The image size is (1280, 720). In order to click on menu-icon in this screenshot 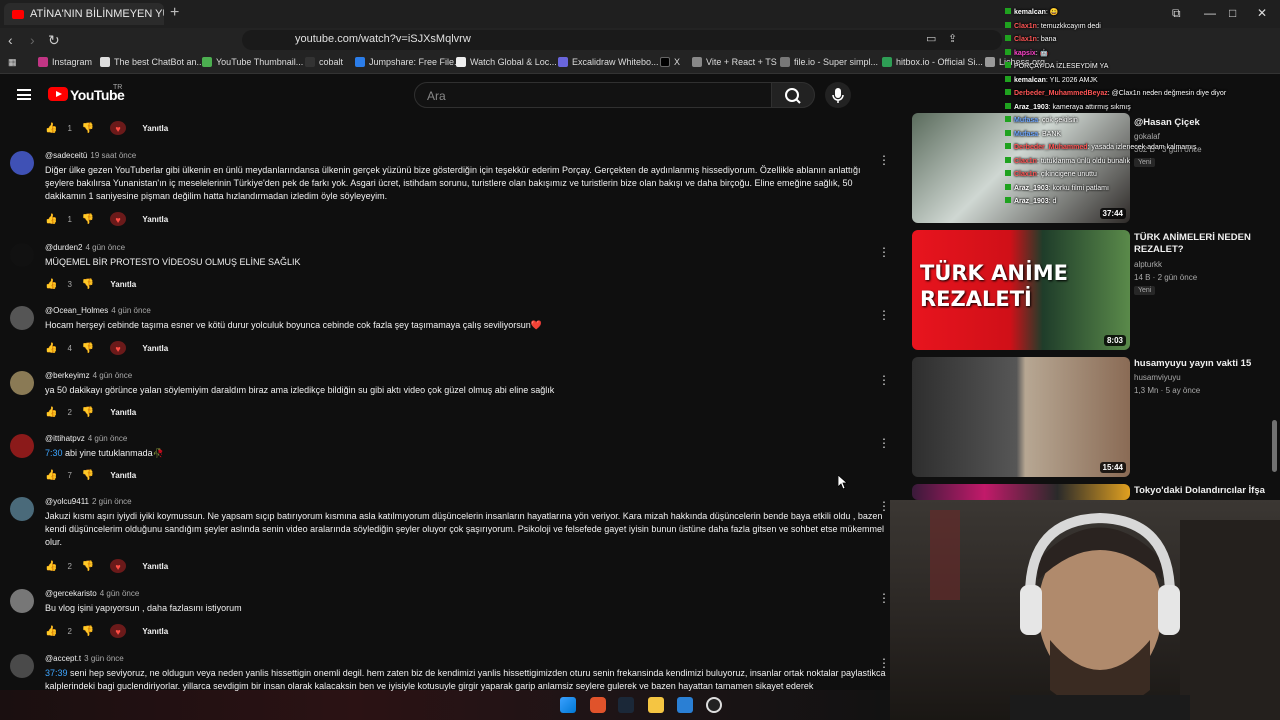, I will do `click(24, 94)`.